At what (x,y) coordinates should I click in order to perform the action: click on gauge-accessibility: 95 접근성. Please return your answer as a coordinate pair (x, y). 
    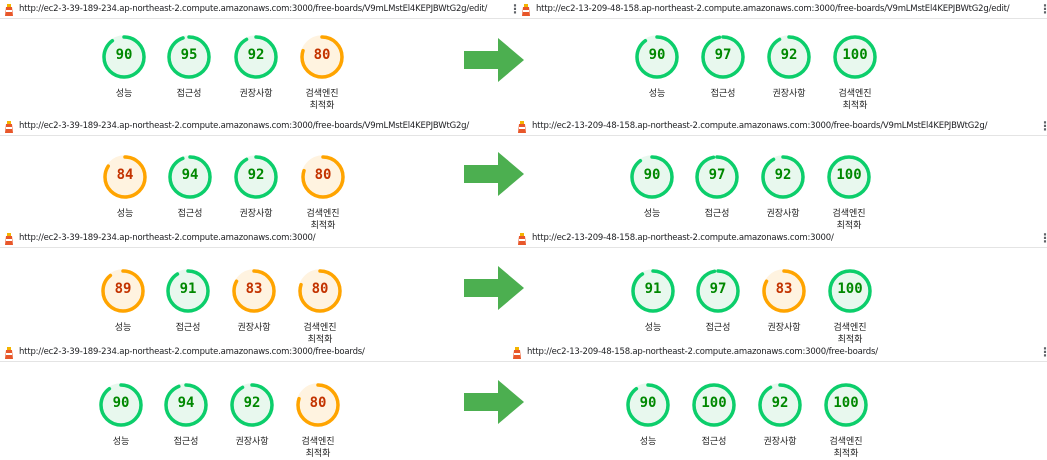
    Looking at the image, I should click on (189, 67).